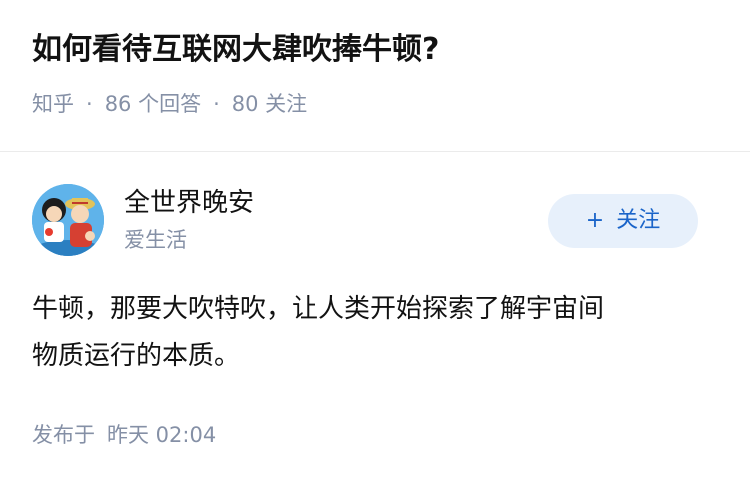 Image resolution: width=750 pixels, height=486 pixels. What do you see at coordinates (136, 356) in the screenshot?
I see `answer-text-line: 物质运行的本质。` at bounding box center [136, 356].